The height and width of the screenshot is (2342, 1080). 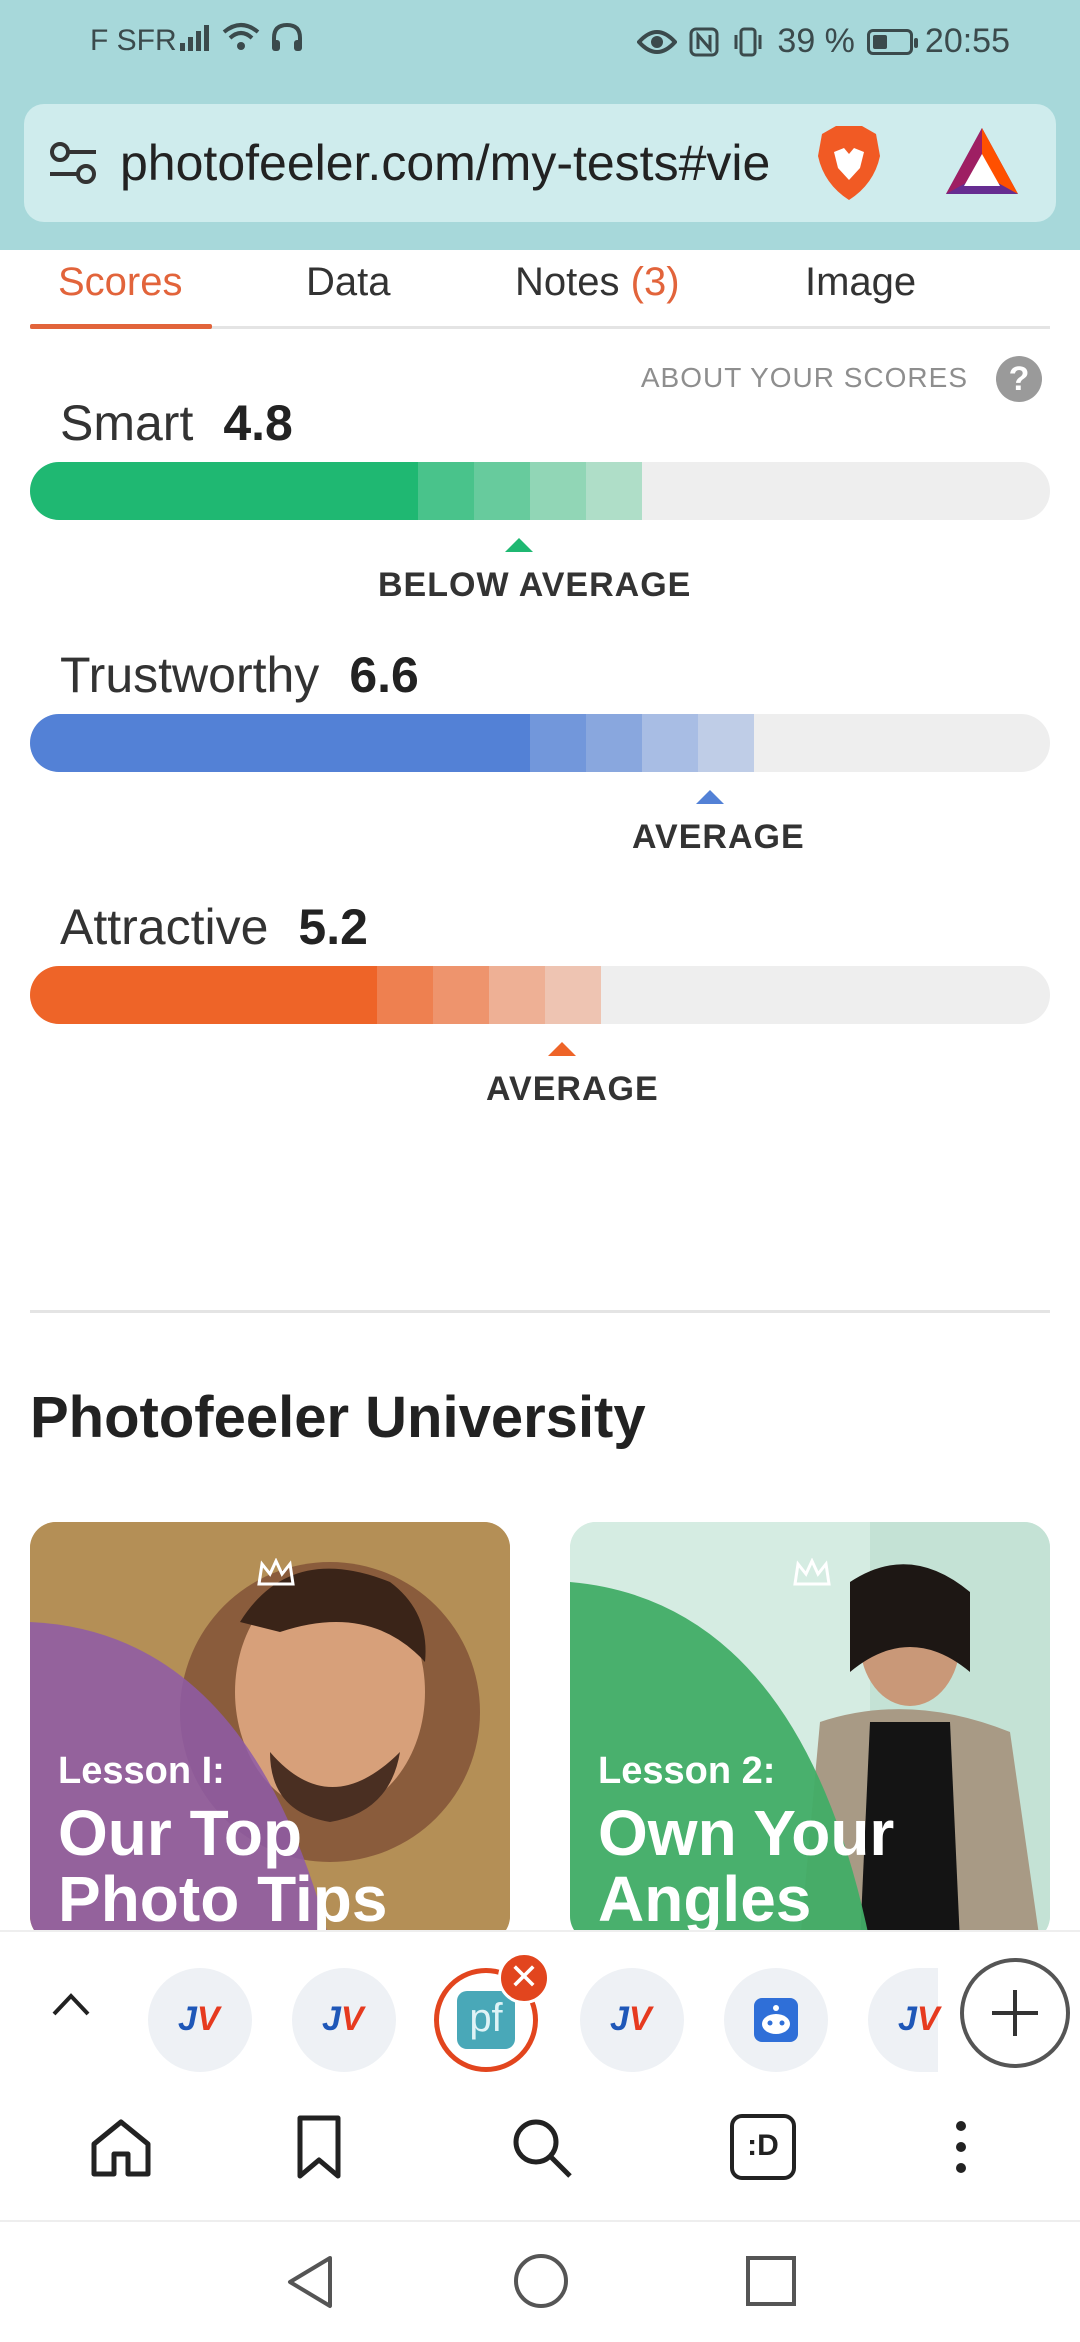 I want to click on university-title: Photofeeler University, so click(x=338, y=1417).